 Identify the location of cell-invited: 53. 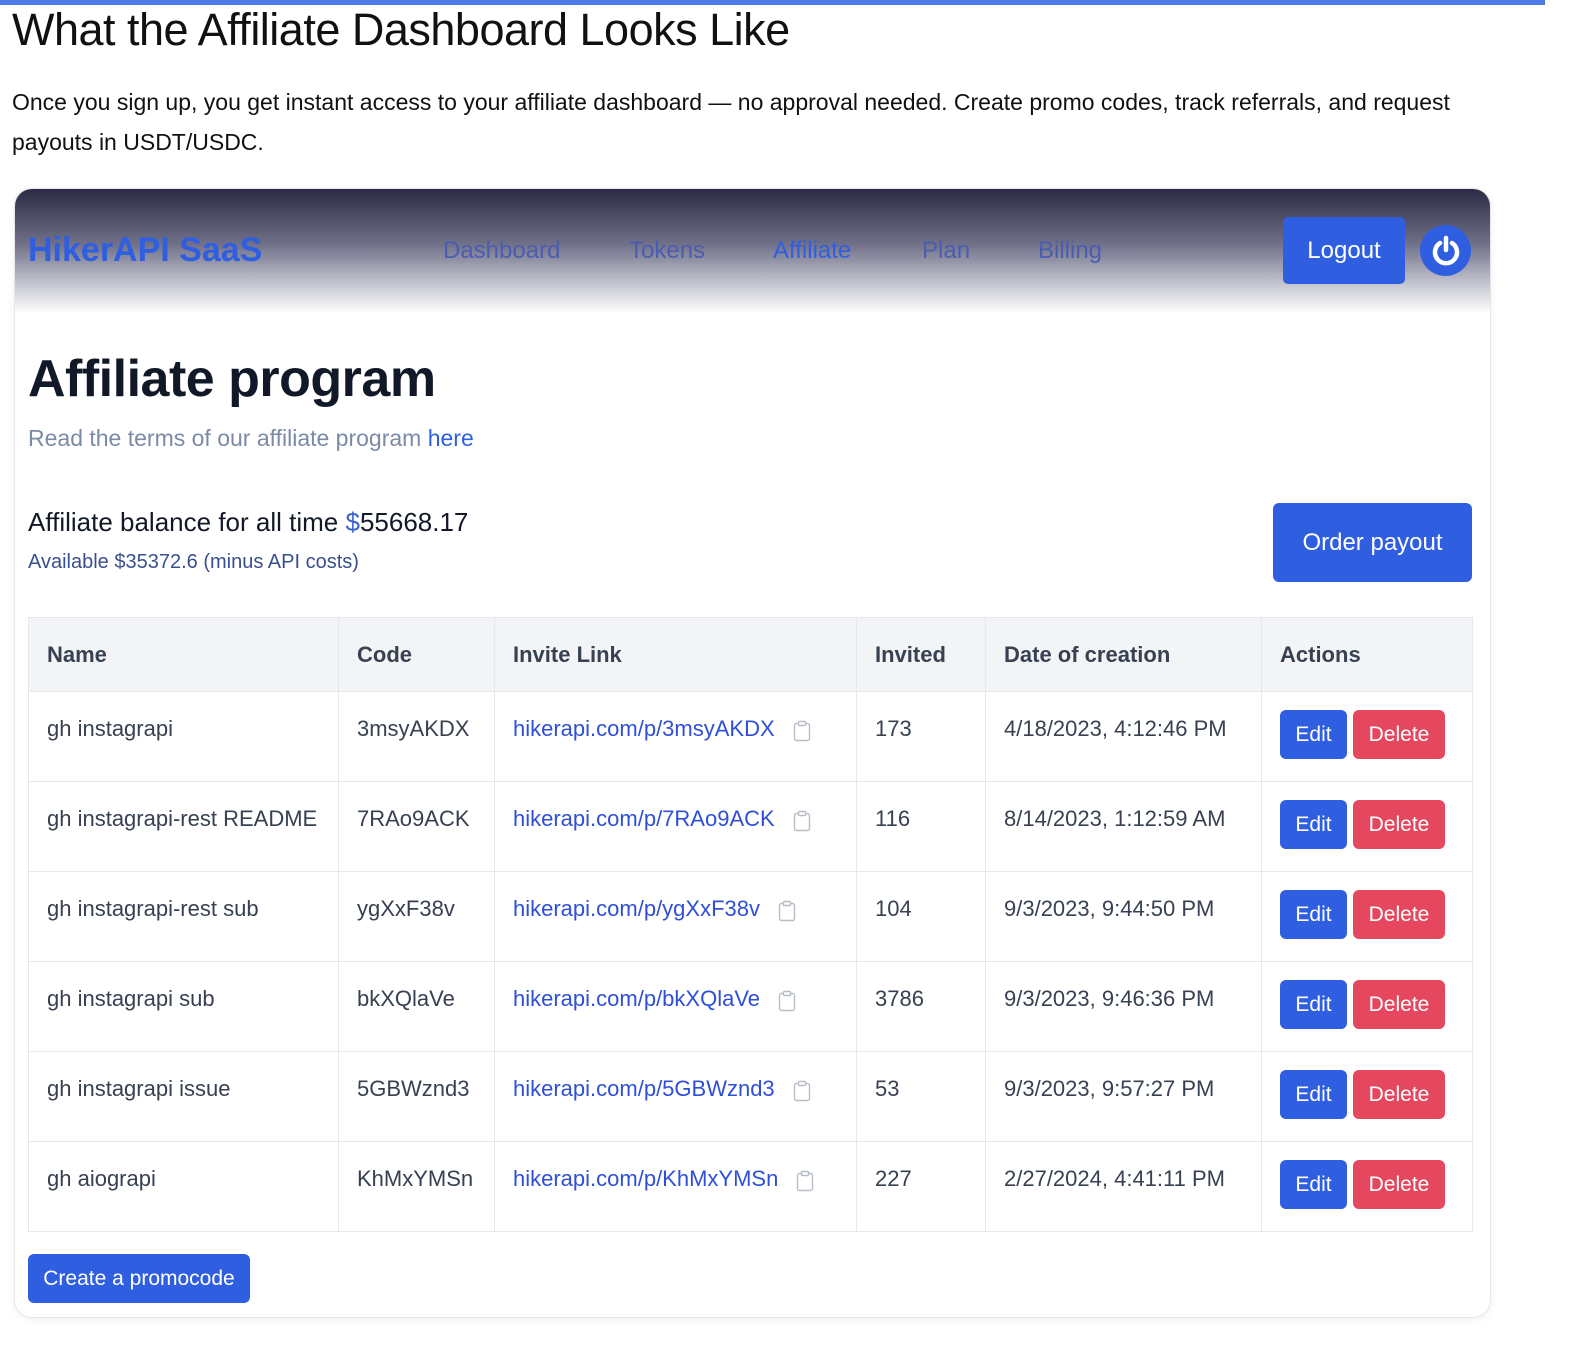
(921, 1096).